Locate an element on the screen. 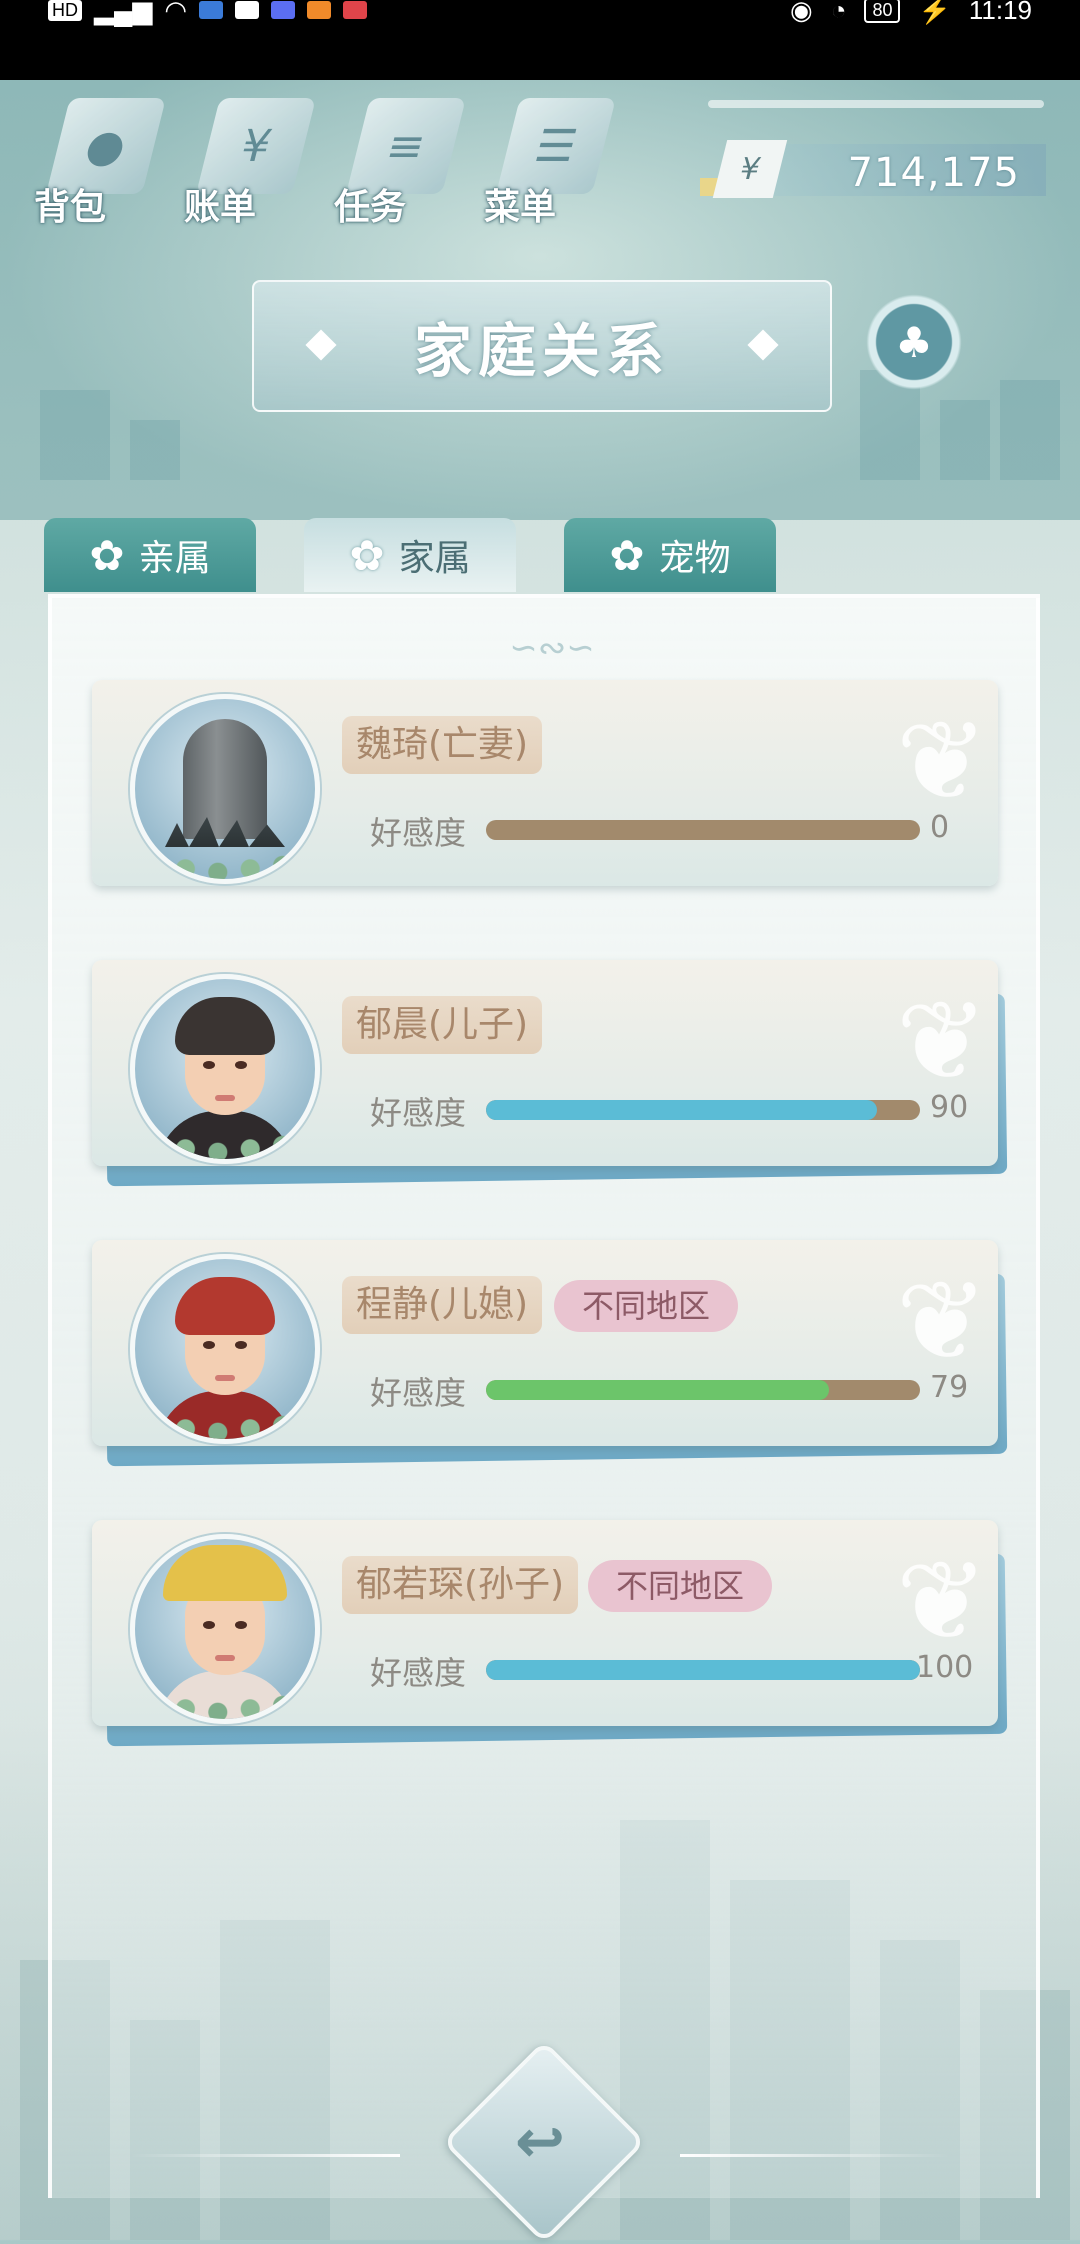 The height and width of the screenshot is (2244, 1080). member-name: 魏琦(亡妻) is located at coordinates (442, 745).